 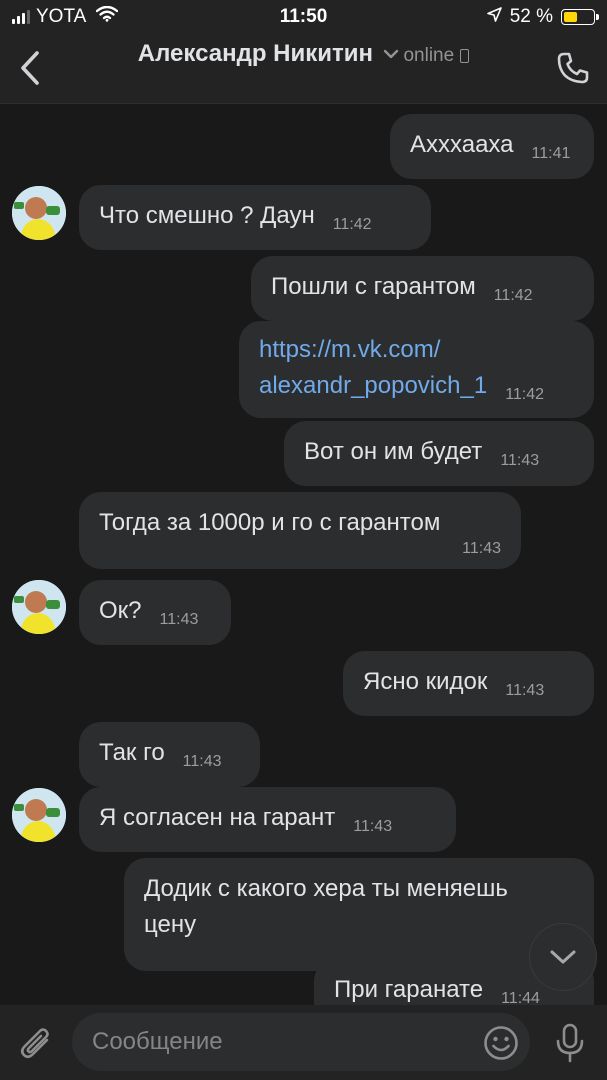 I want to click on contact-status-row: online, so click(x=436, y=56).